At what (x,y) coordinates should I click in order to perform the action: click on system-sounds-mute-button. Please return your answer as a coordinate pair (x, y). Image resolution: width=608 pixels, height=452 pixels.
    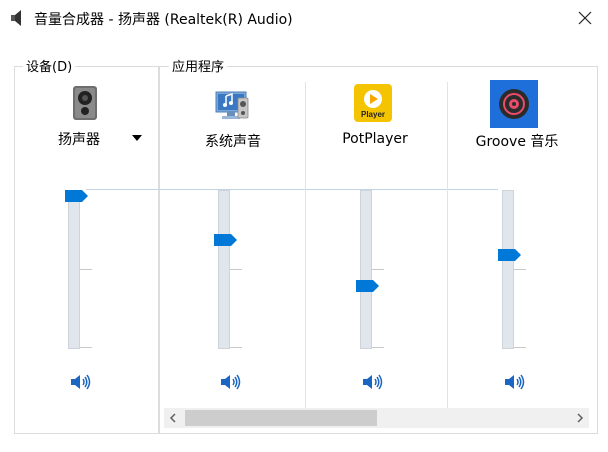
    Looking at the image, I should click on (231, 382).